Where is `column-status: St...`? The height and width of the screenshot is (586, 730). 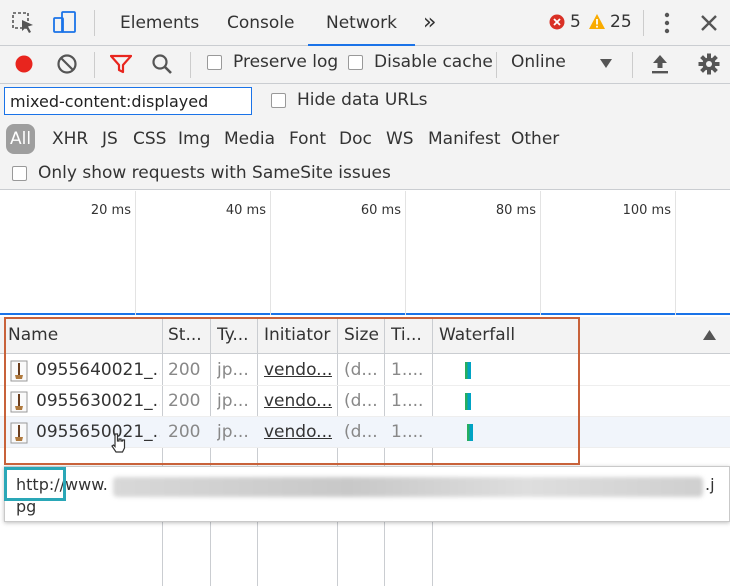 column-status: St... is located at coordinates (187, 335).